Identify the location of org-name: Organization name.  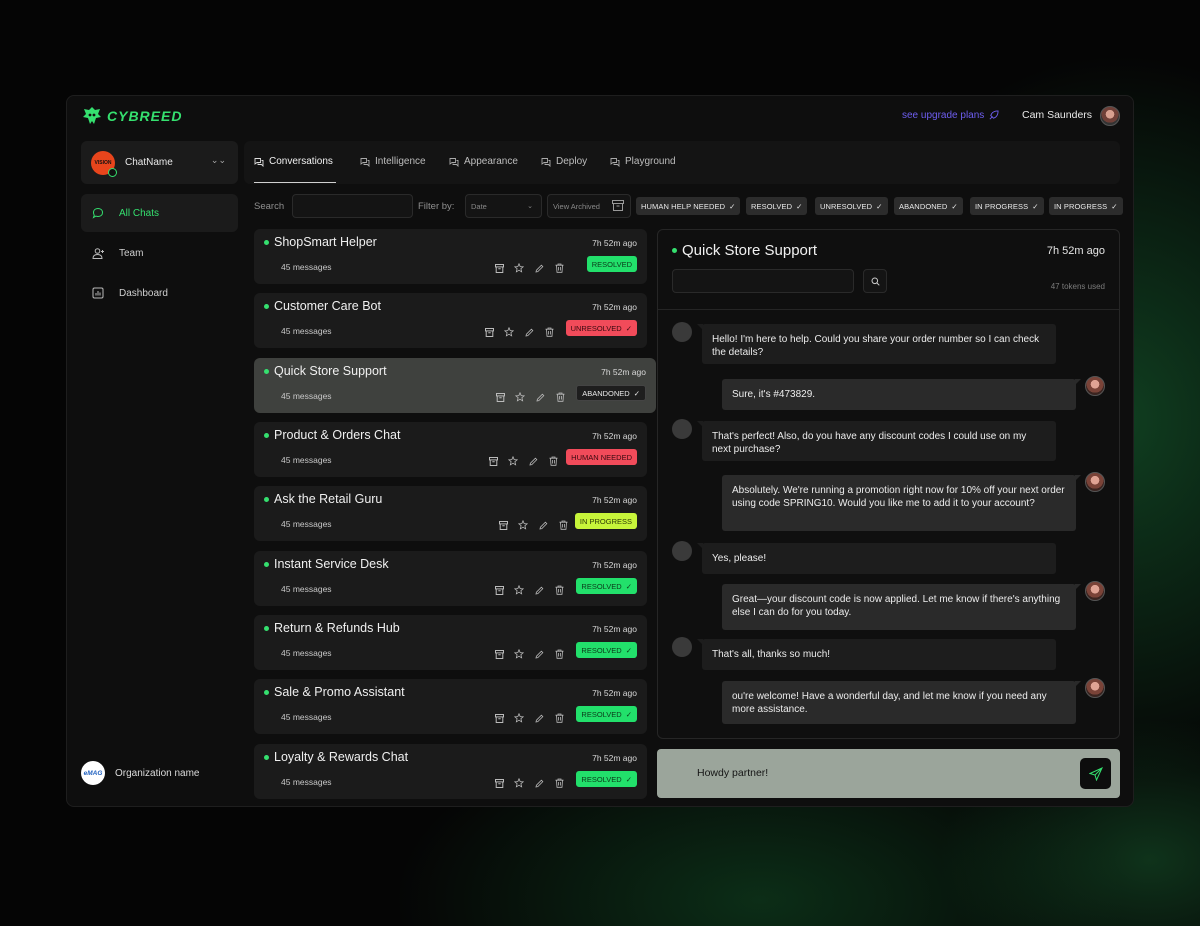
(157, 773).